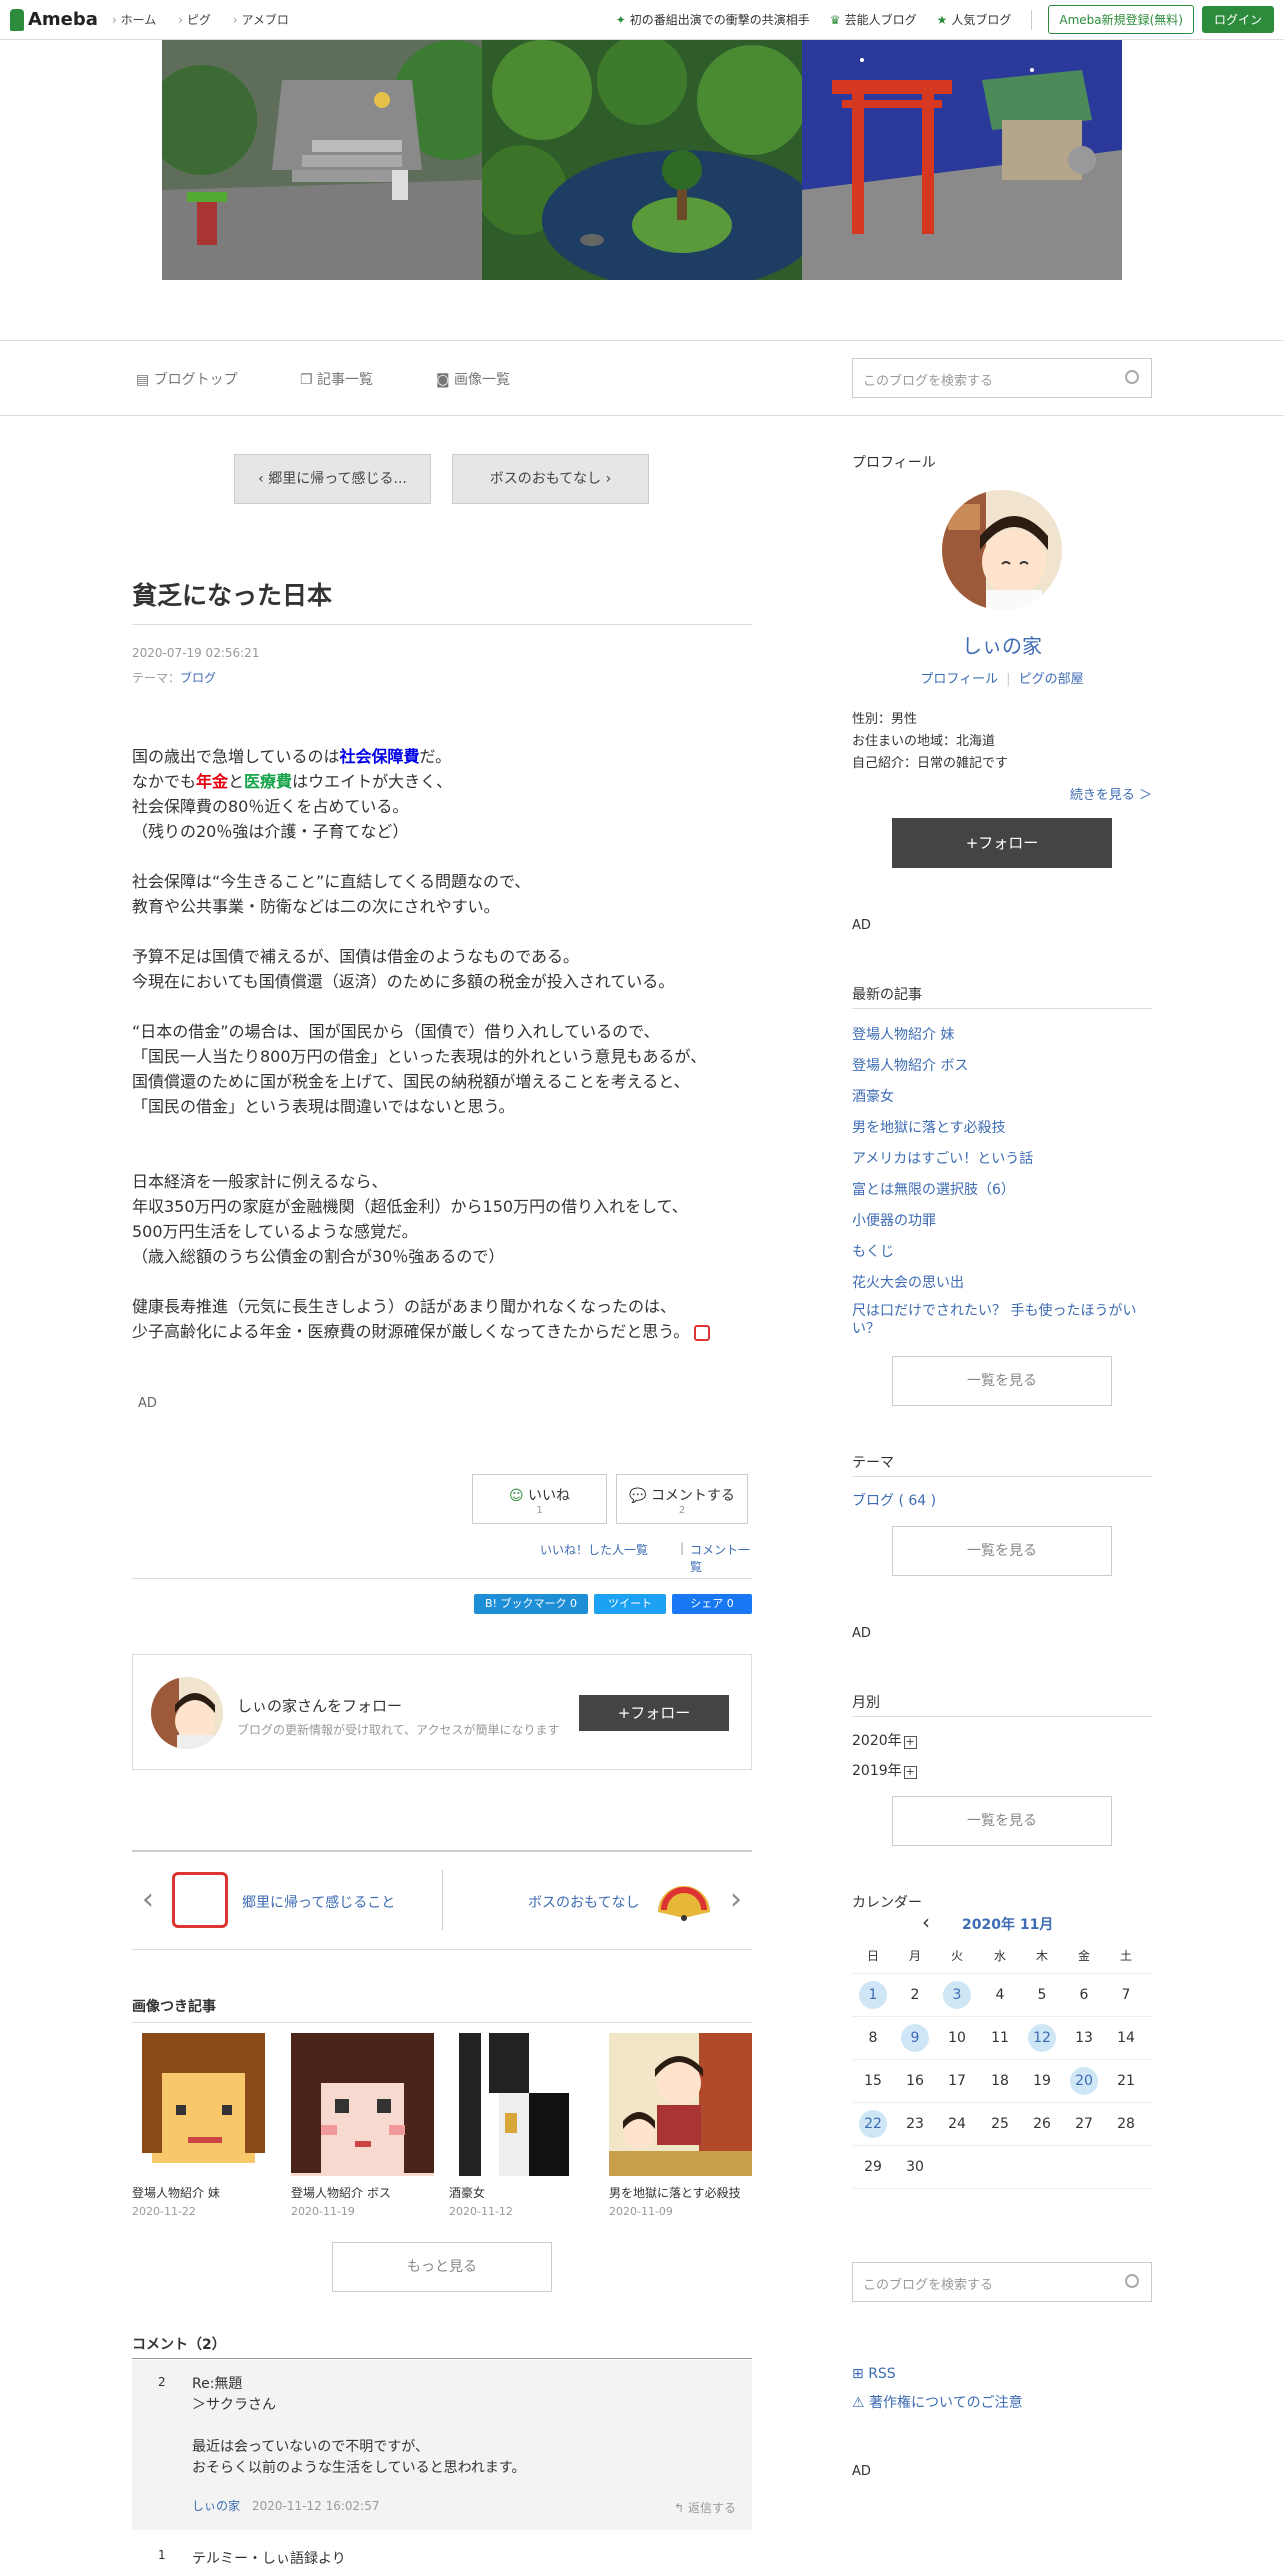  What do you see at coordinates (442, 2267) in the screenshot?
I see `more-button: もっと見る` at bounding box center [442, 2267].